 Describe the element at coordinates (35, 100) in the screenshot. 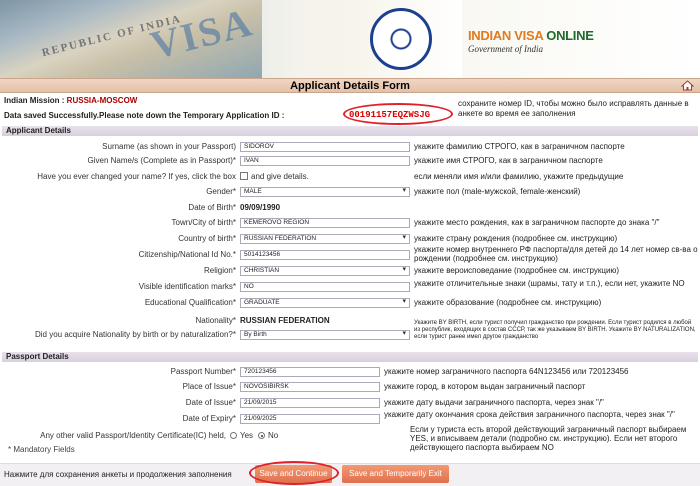

I see `mission-label: Indian Mission :` at that location.